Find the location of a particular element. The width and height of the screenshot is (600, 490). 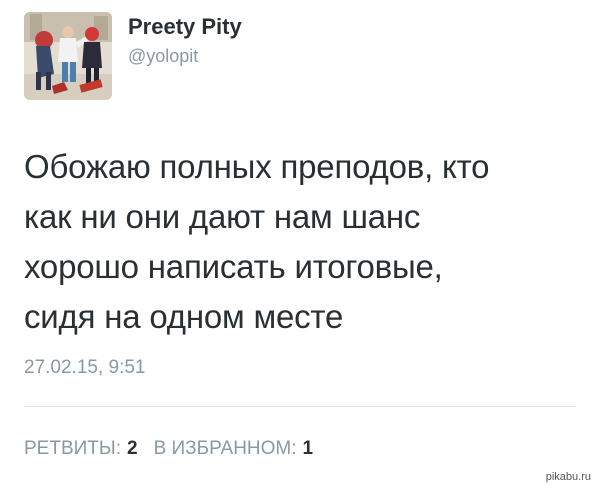

retweets-label: РЕТВИТЫ: is located at coordinates (72, 448).